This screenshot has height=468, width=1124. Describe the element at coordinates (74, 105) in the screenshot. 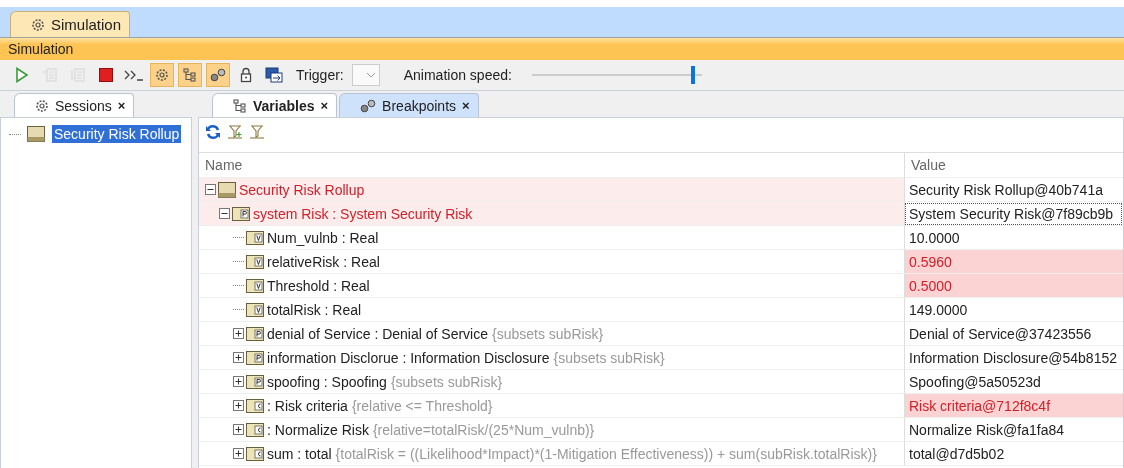

I see `sessions-tab: Sessions ×` at that location.